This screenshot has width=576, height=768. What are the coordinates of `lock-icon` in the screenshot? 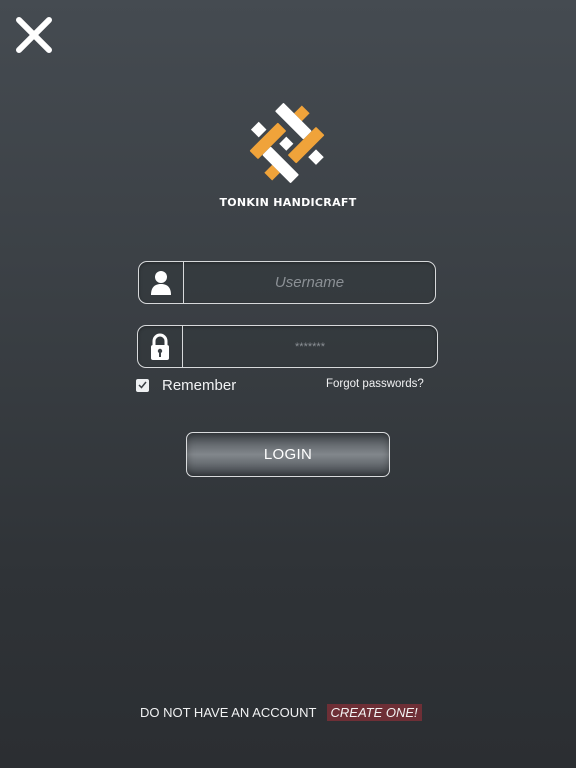 It's located at (160, 346).